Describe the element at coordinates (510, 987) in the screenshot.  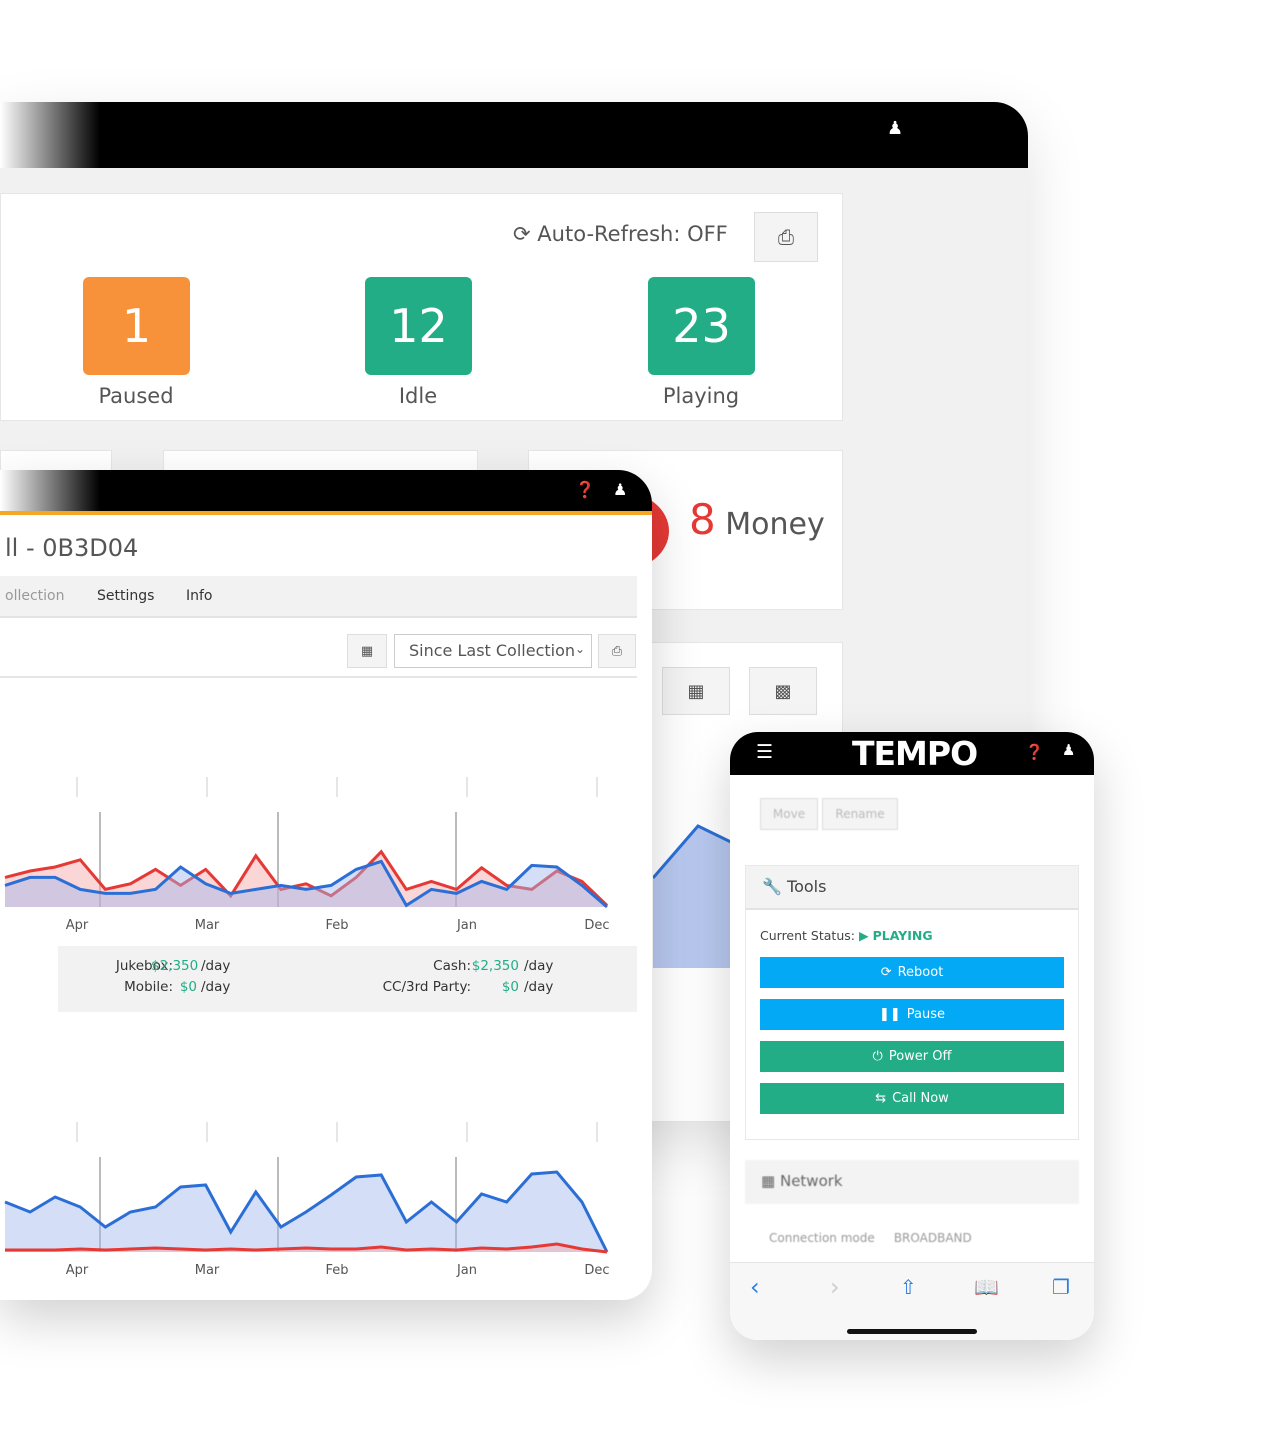
I see `cc-value: $0` at that location.